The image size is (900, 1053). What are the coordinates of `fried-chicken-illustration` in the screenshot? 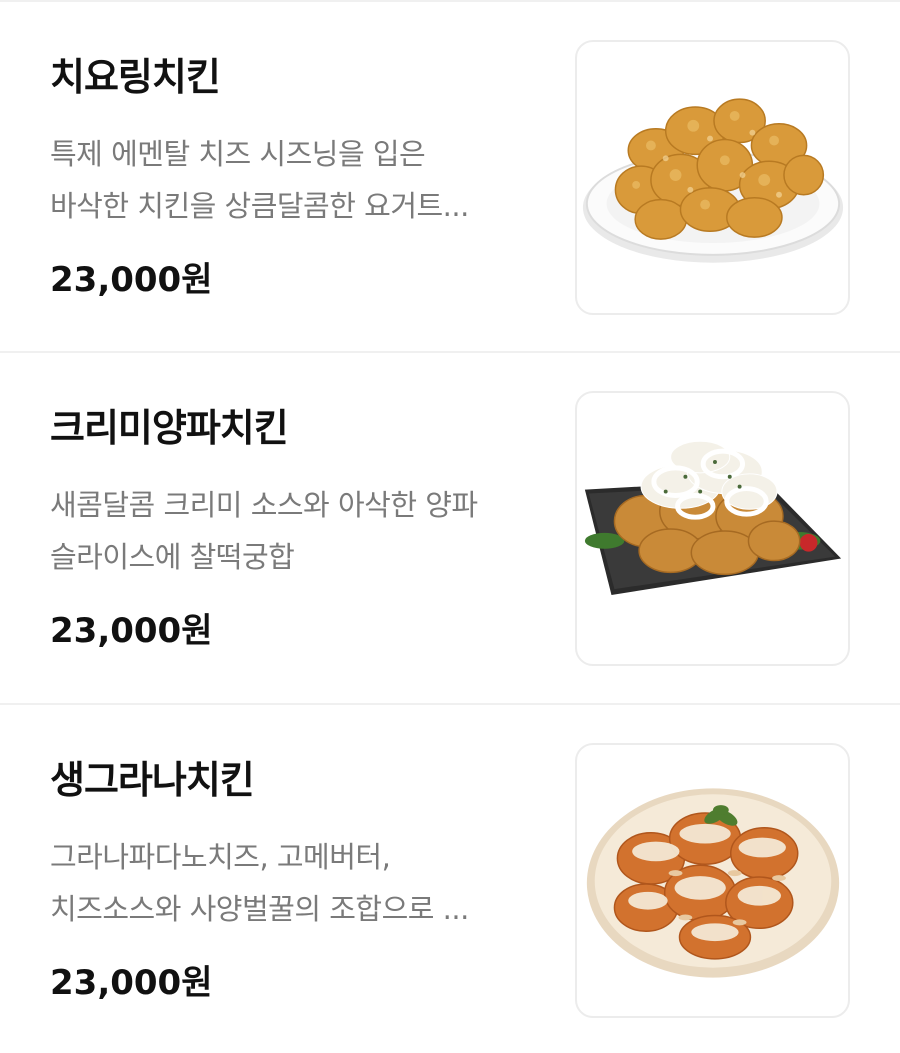 It's located at (713, 180).